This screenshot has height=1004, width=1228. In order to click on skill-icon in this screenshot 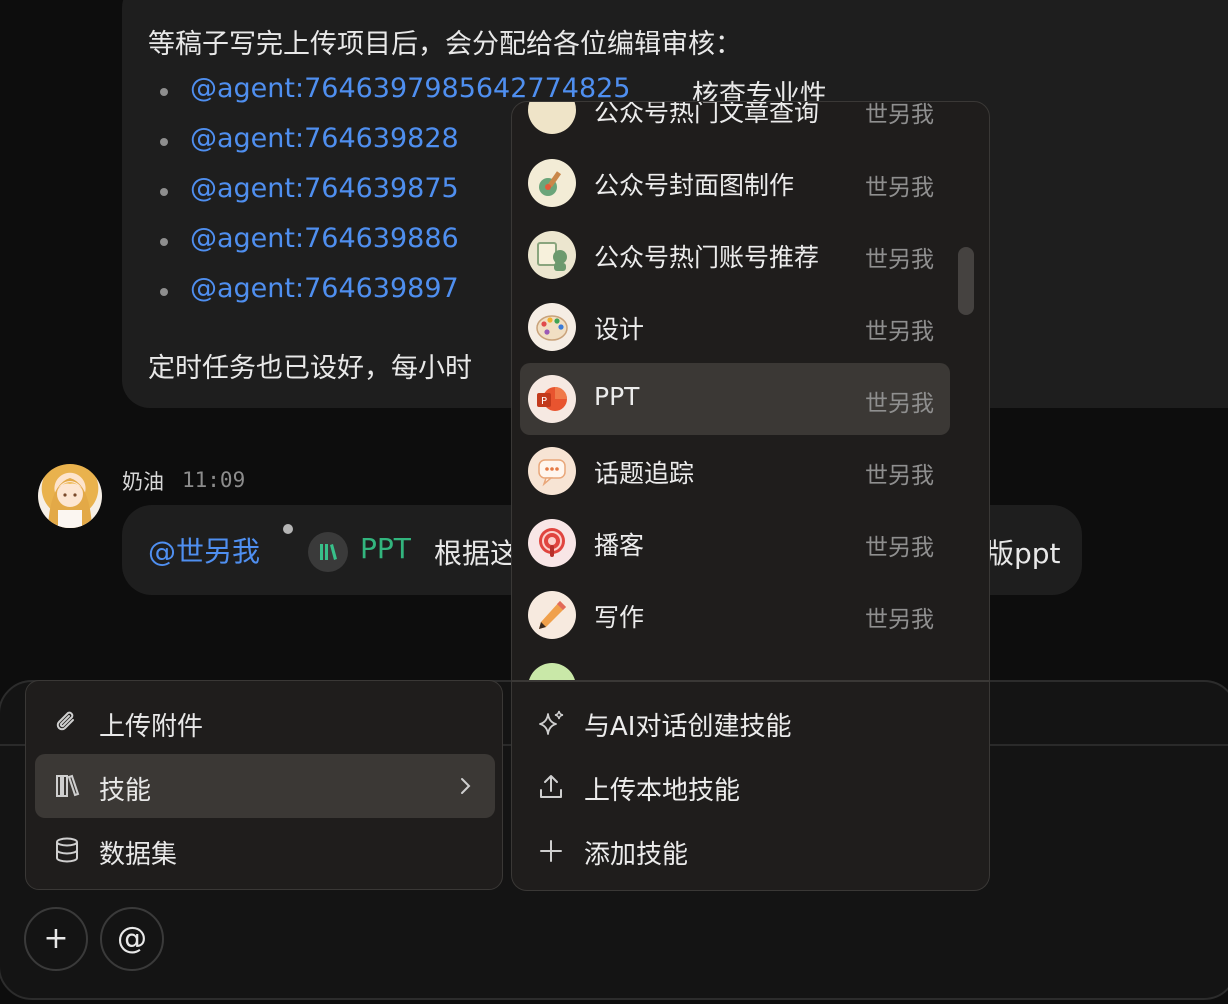, I will do `click(552, 671)`.